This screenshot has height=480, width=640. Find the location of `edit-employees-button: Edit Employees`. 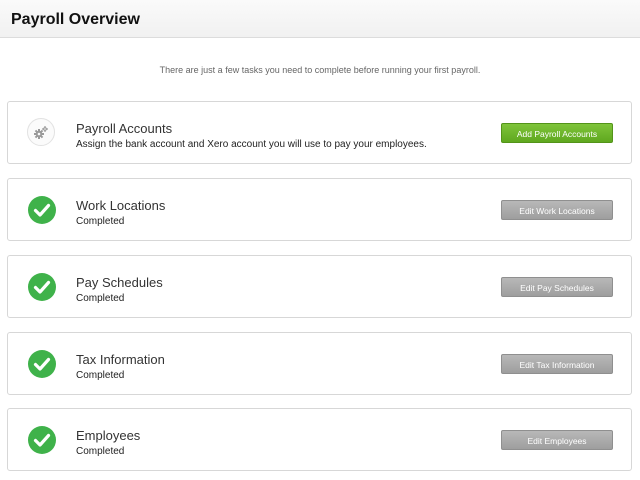

edit-employees-button: Edit Employees is located at coordinates (557, 440).